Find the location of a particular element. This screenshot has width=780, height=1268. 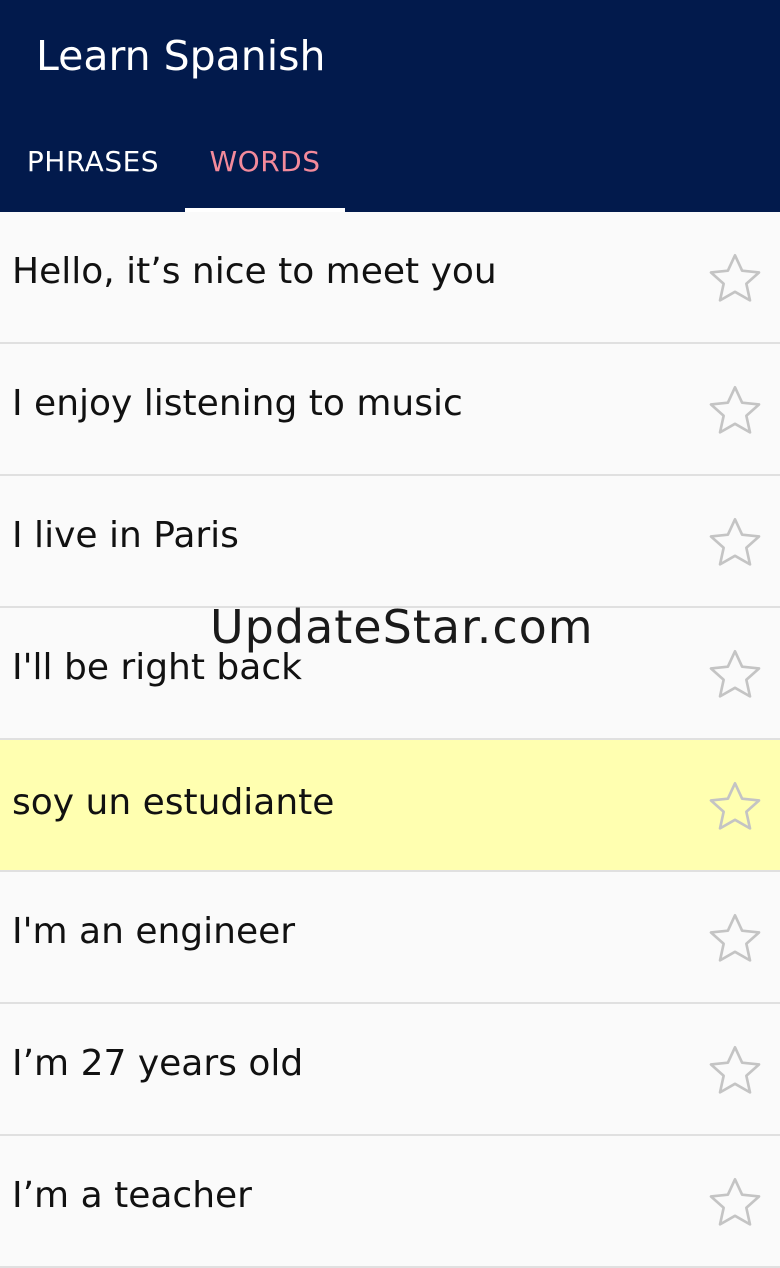

tab-words: WORDS is located at coordinates (265, 170).